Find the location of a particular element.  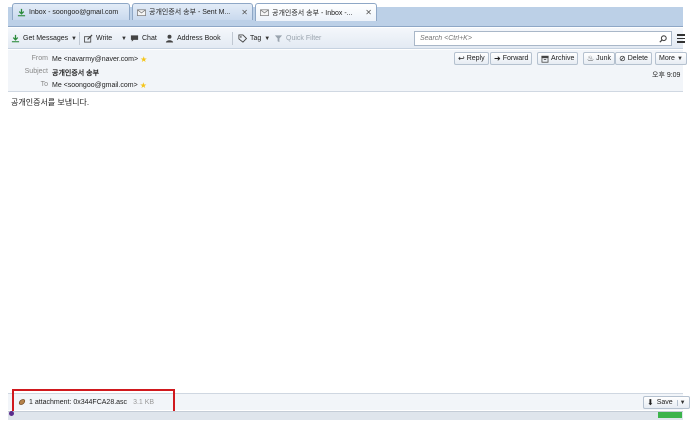

save-label: Save is located at coordinates (664, 402).